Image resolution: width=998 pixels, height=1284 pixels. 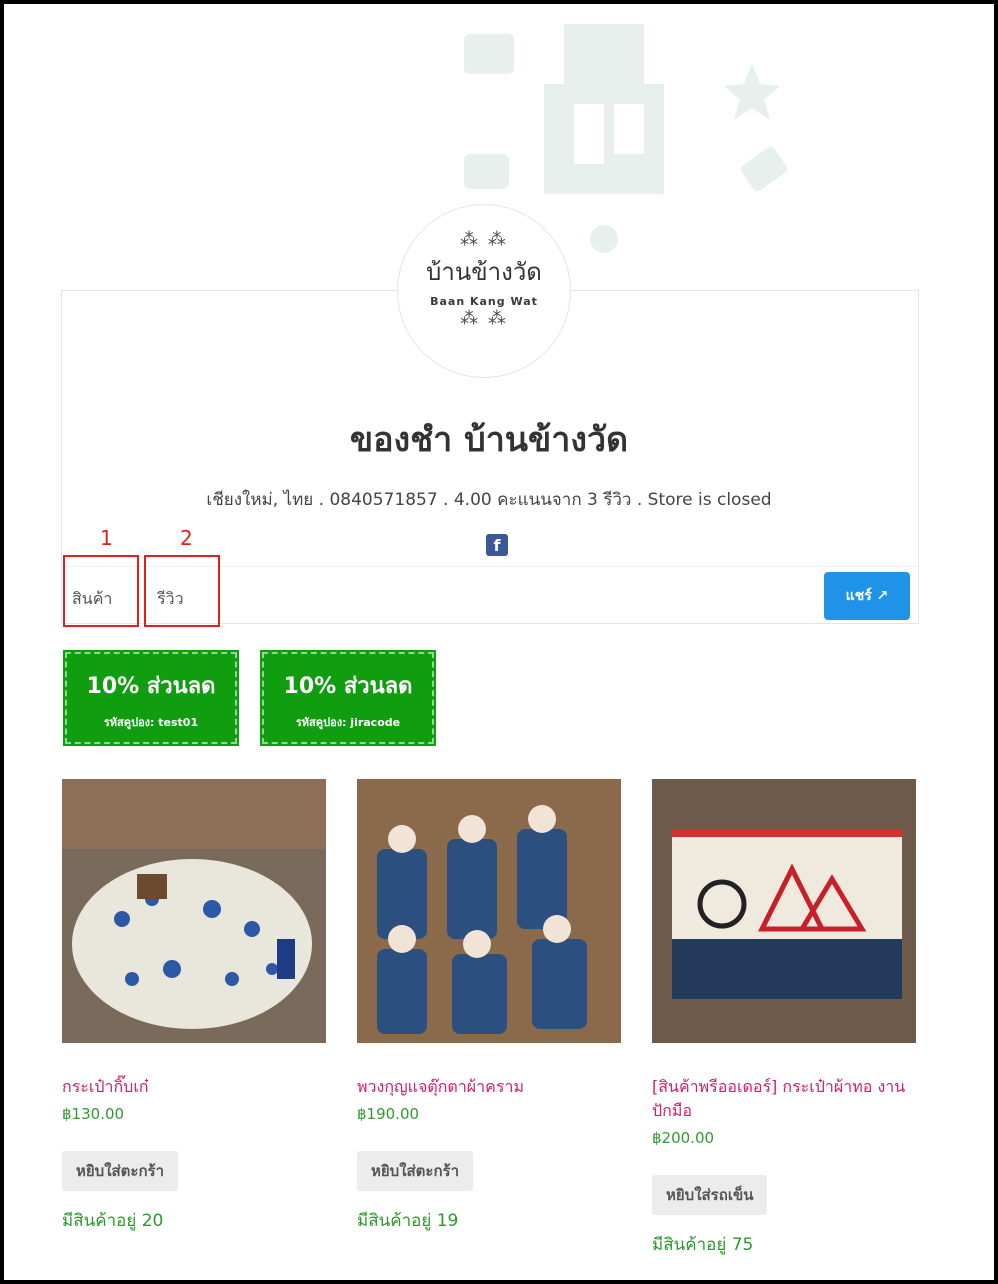 I want to click on product-name: กระเป๋ากิ๊บเก๋, so click(x=194, y=1087).